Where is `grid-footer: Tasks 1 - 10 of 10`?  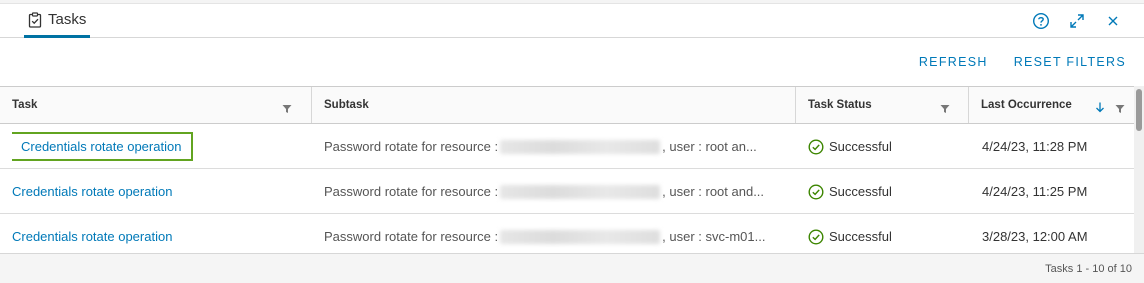 grid-footer: Tasks 1 - 10 of 10 is located at coordinates (572, 268).